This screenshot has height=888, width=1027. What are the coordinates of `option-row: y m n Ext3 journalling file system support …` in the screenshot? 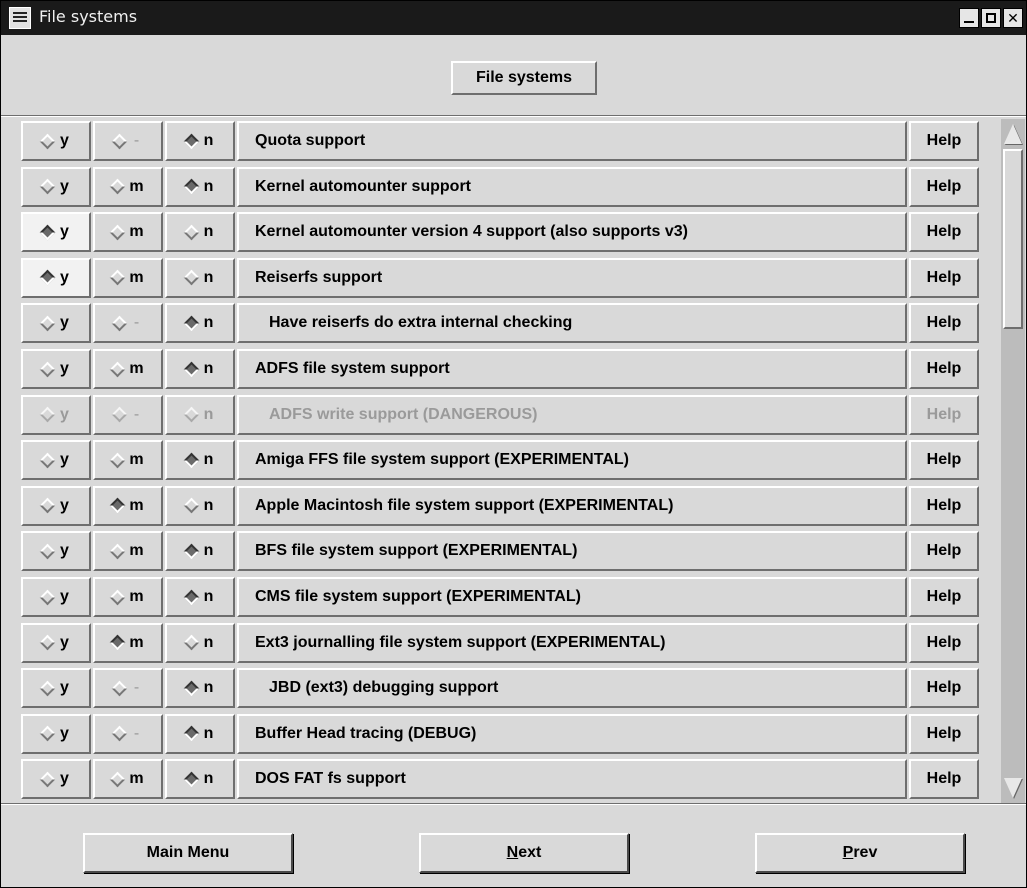 It's located at (509, 643).